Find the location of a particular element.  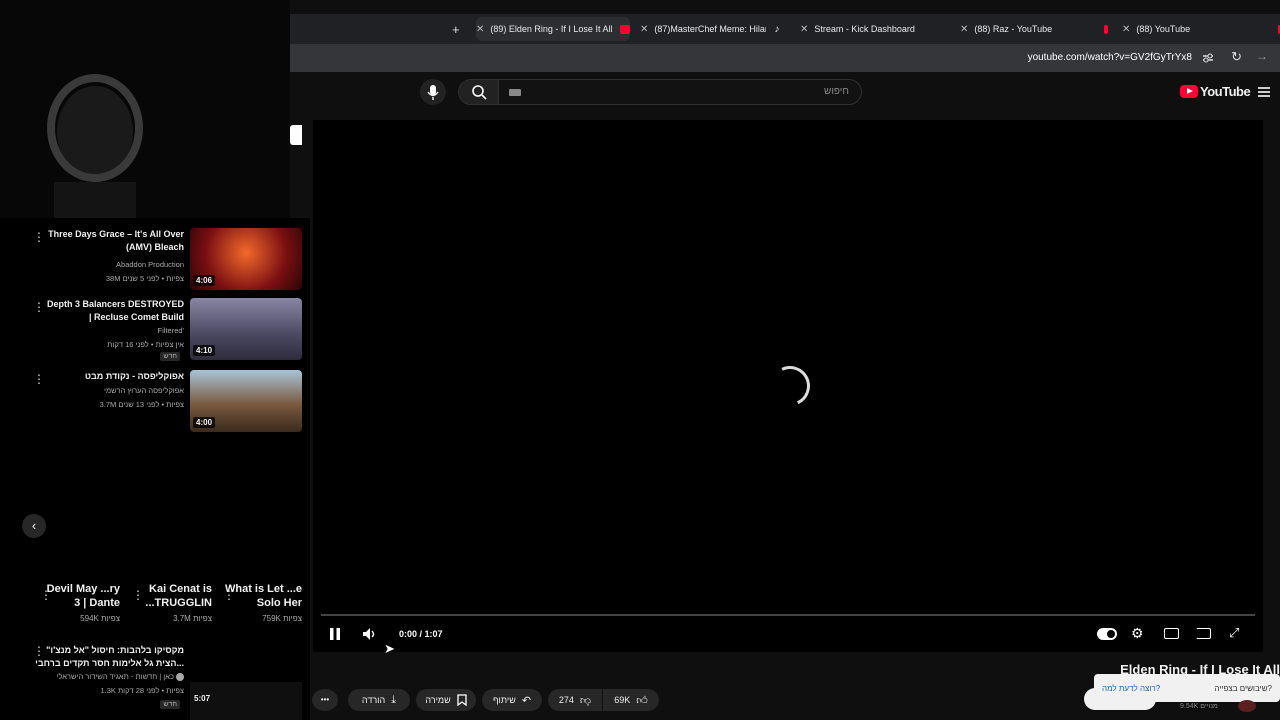

search-input: חיפוש is located at coordinates (836, 91).